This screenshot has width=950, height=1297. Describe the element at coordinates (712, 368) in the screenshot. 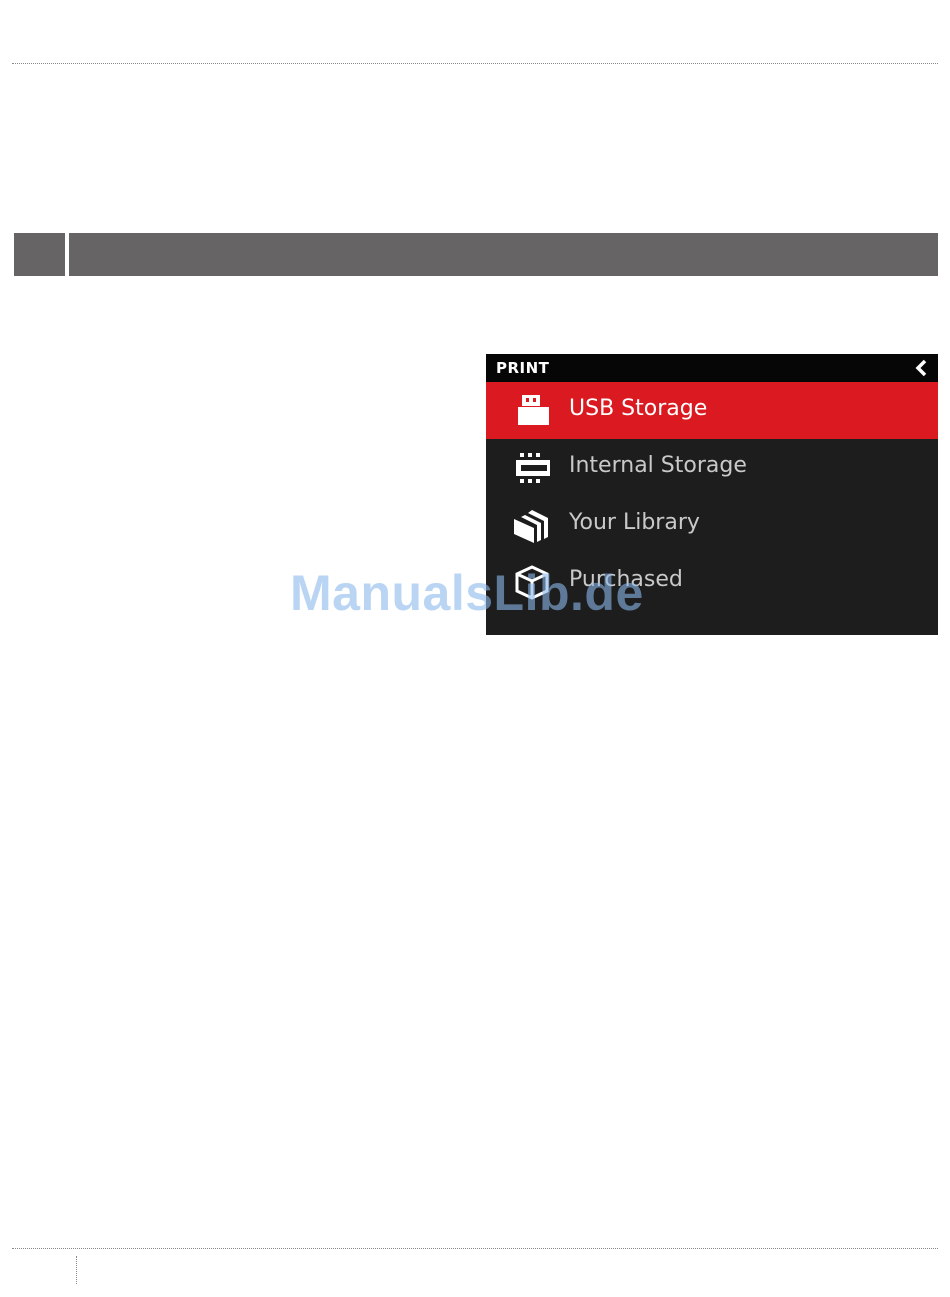

I see `screen-header: PRINT` at that location.